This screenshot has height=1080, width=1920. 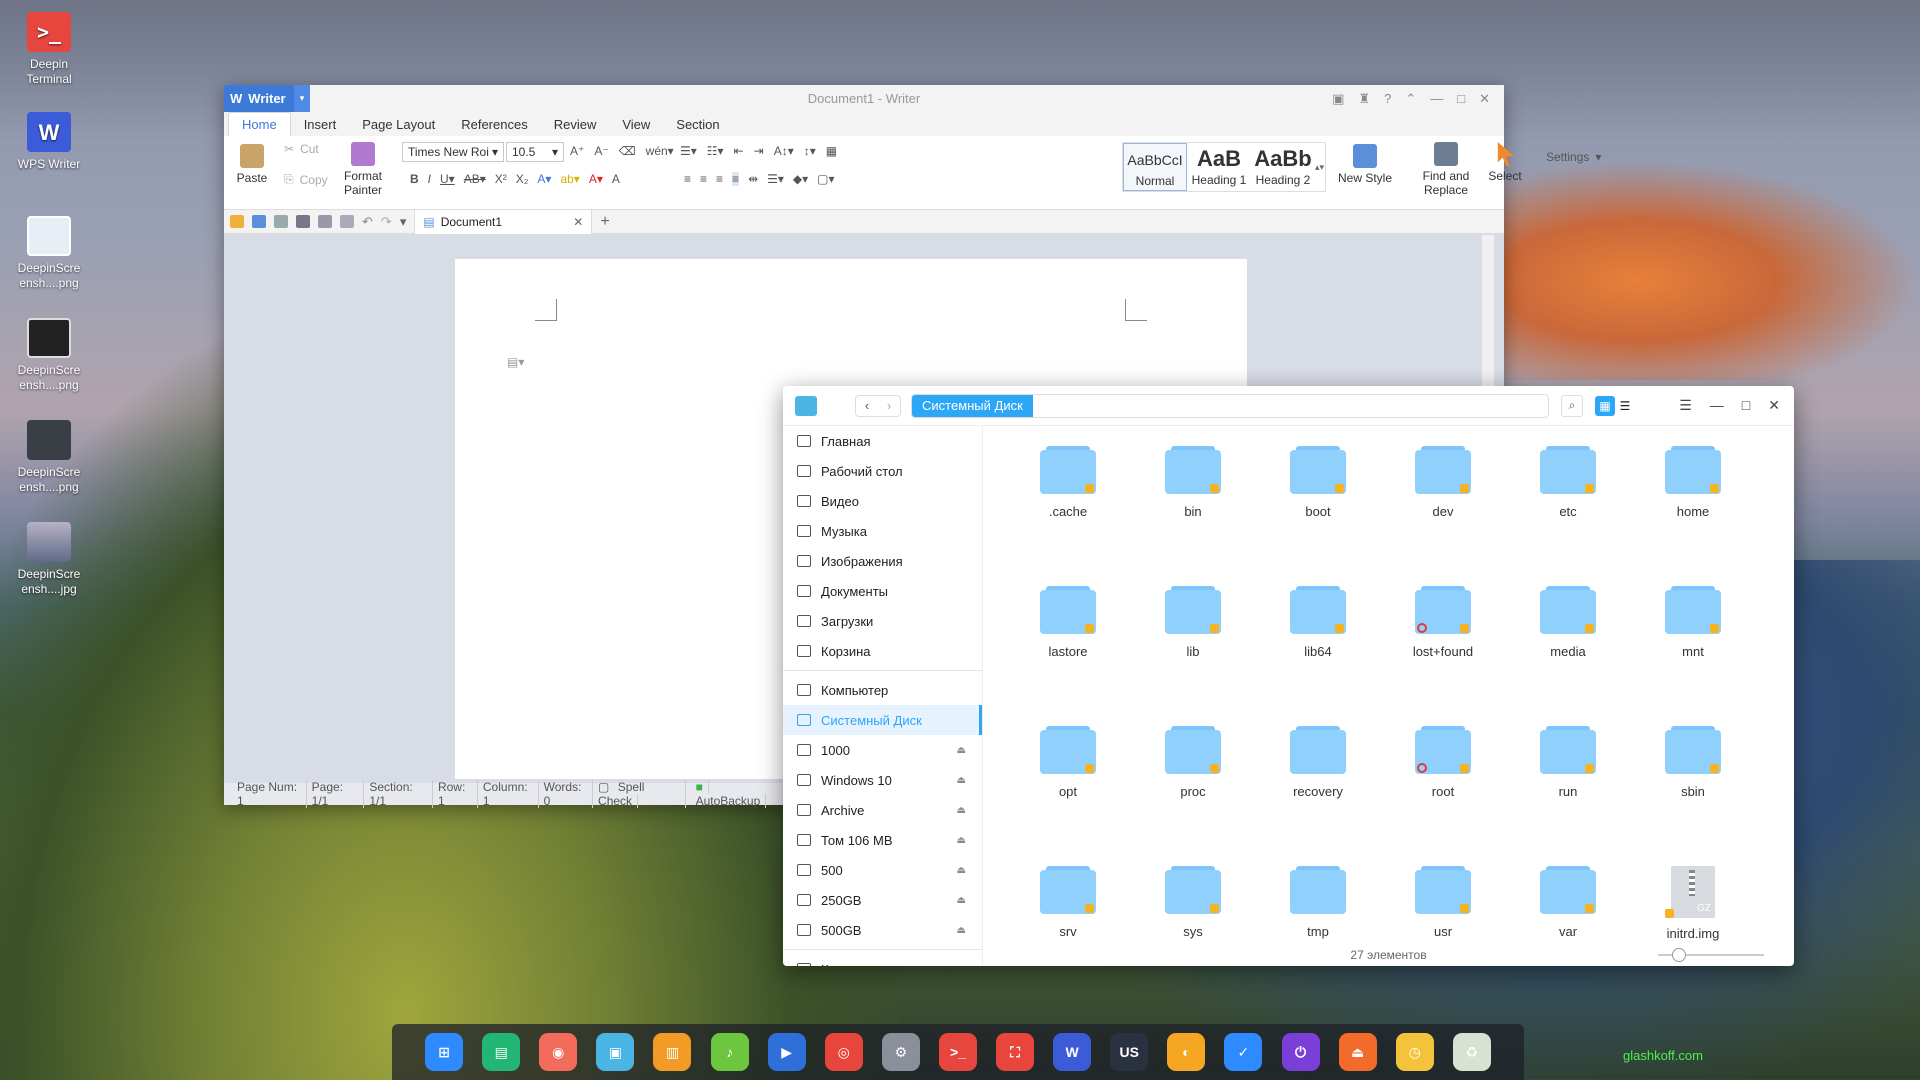 I want to click on redo-icon: ↷, so click(x=386, y=222).